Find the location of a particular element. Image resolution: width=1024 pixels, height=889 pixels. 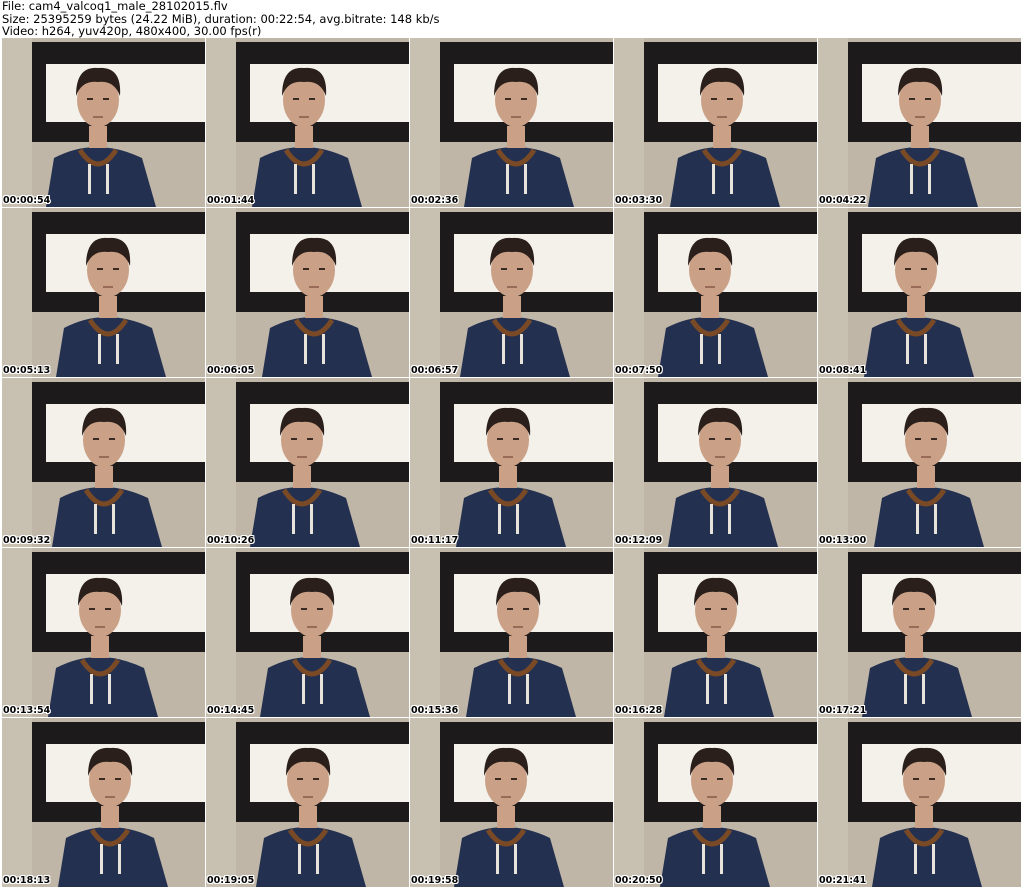

video-frame-thumbnail: 00:14:45 is located at coordinates (307, 632).